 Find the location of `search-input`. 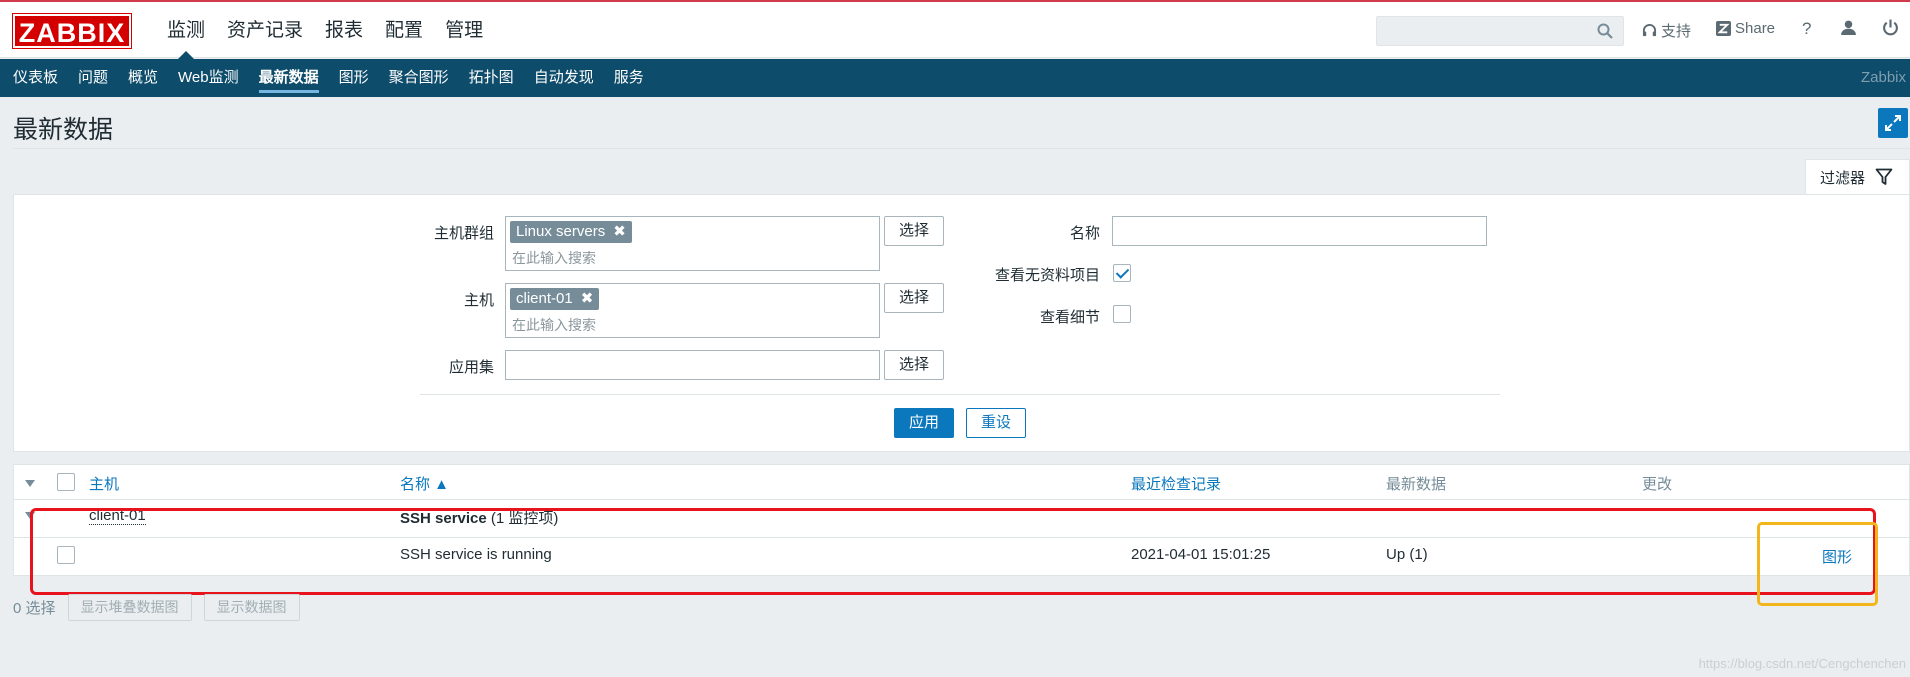

search-input is located at coordinates (1500, 31).